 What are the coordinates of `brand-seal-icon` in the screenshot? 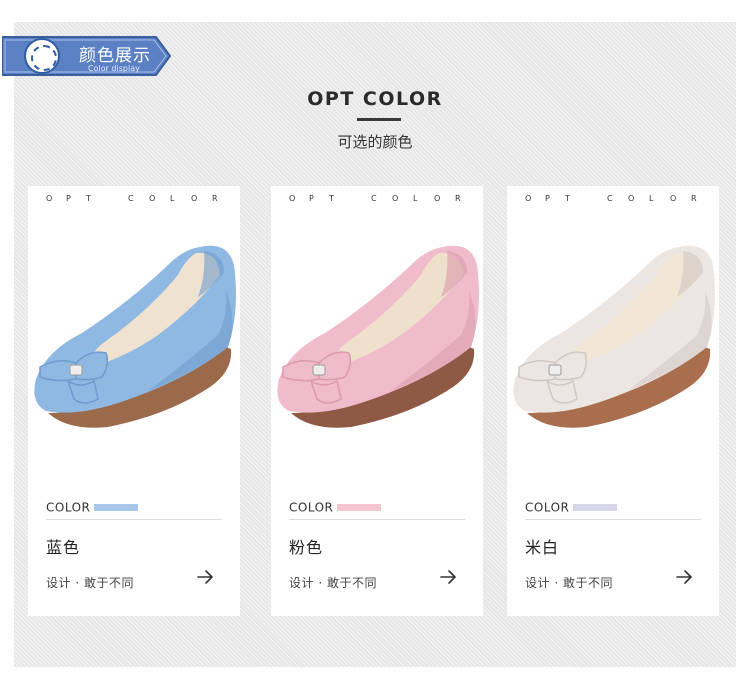 It's located at (42, 56).